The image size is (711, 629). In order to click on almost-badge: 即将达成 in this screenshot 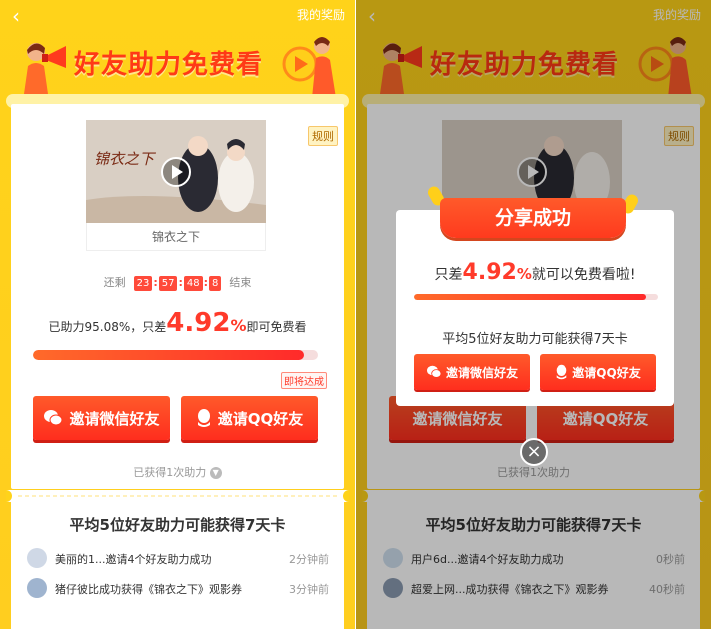, I will do `click(304, 380)`.